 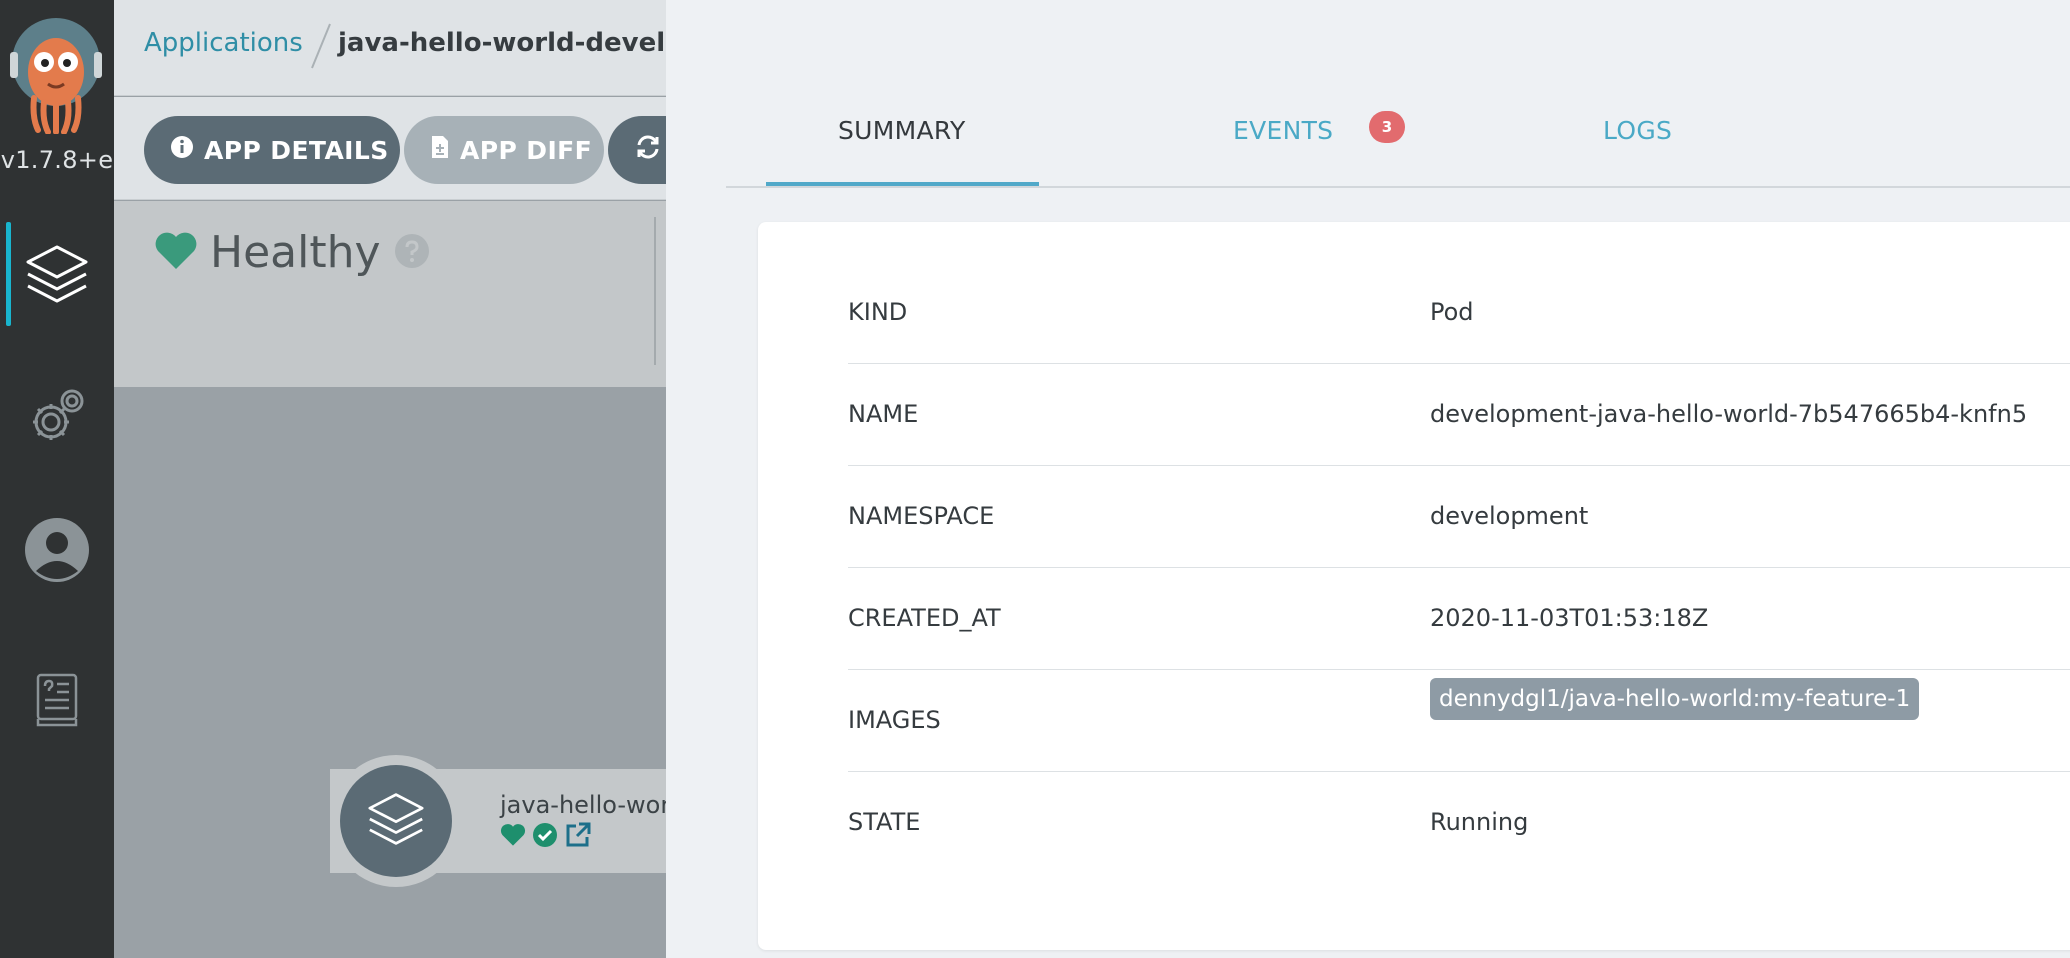 I want to click on created-at-label: CREATED_AT, so click(x=924, y=618).